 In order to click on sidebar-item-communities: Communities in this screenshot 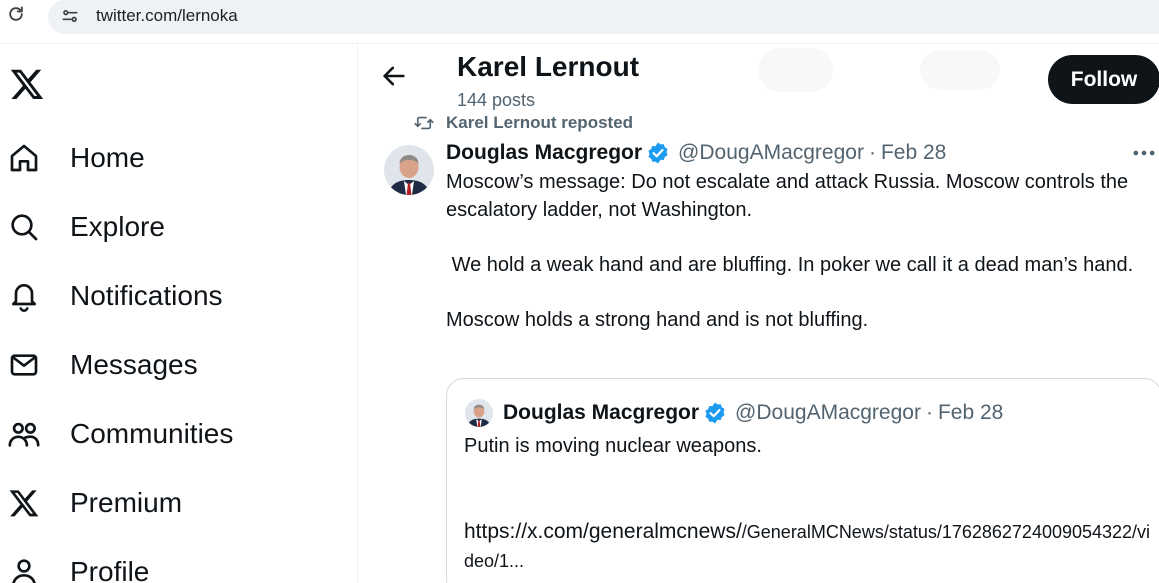, I will do `click(156, 434)`.